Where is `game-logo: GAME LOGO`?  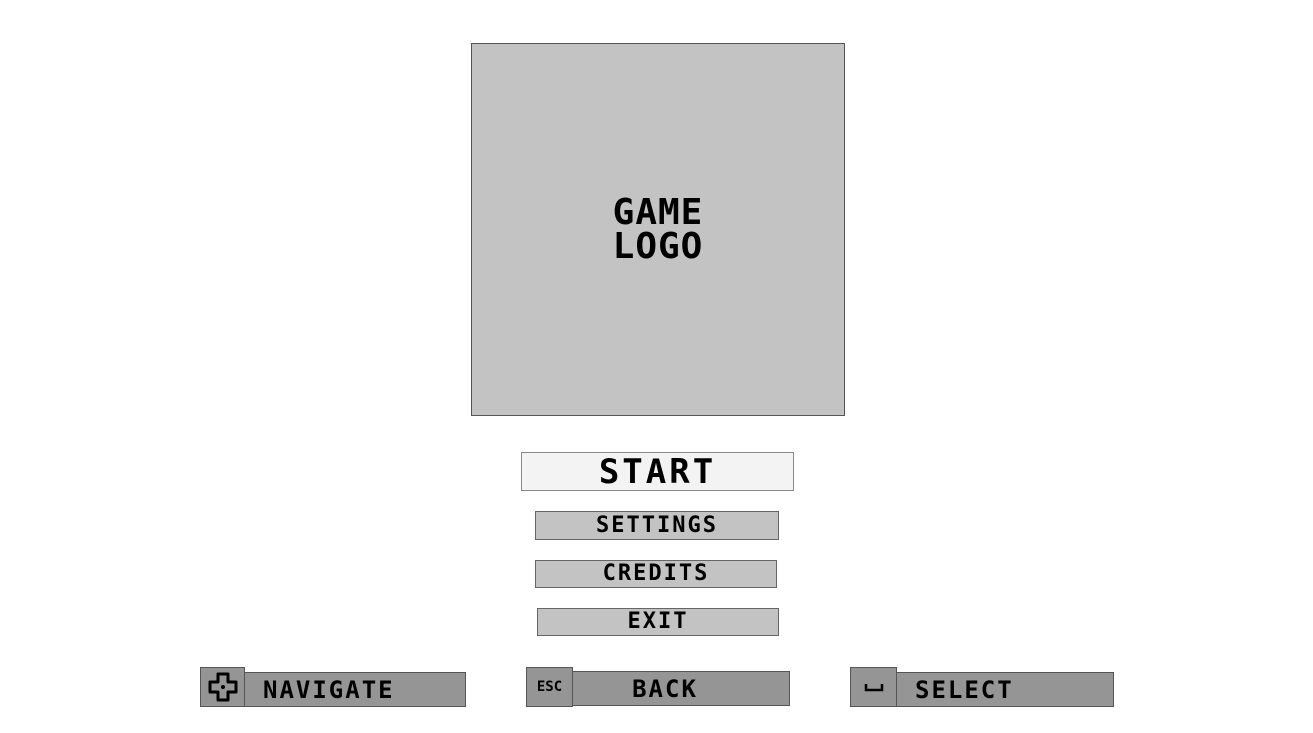 game-logo: GAME LOGO is located at coordinates (658, 229).